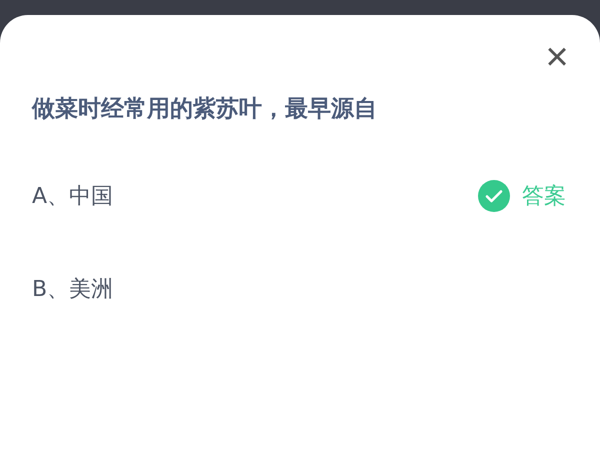  Describe the element at coordinates (557, 57) in the screenshot. I see `close-button: ×` at that location.